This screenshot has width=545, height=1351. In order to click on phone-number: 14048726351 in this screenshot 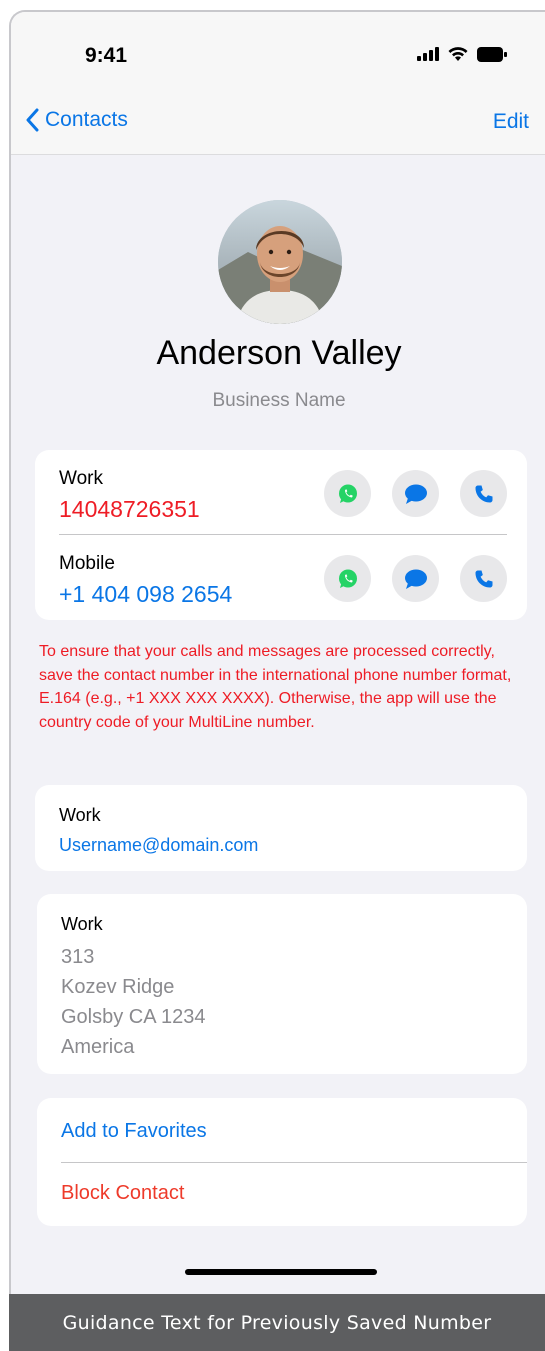, I will do `click(129, 509)`.